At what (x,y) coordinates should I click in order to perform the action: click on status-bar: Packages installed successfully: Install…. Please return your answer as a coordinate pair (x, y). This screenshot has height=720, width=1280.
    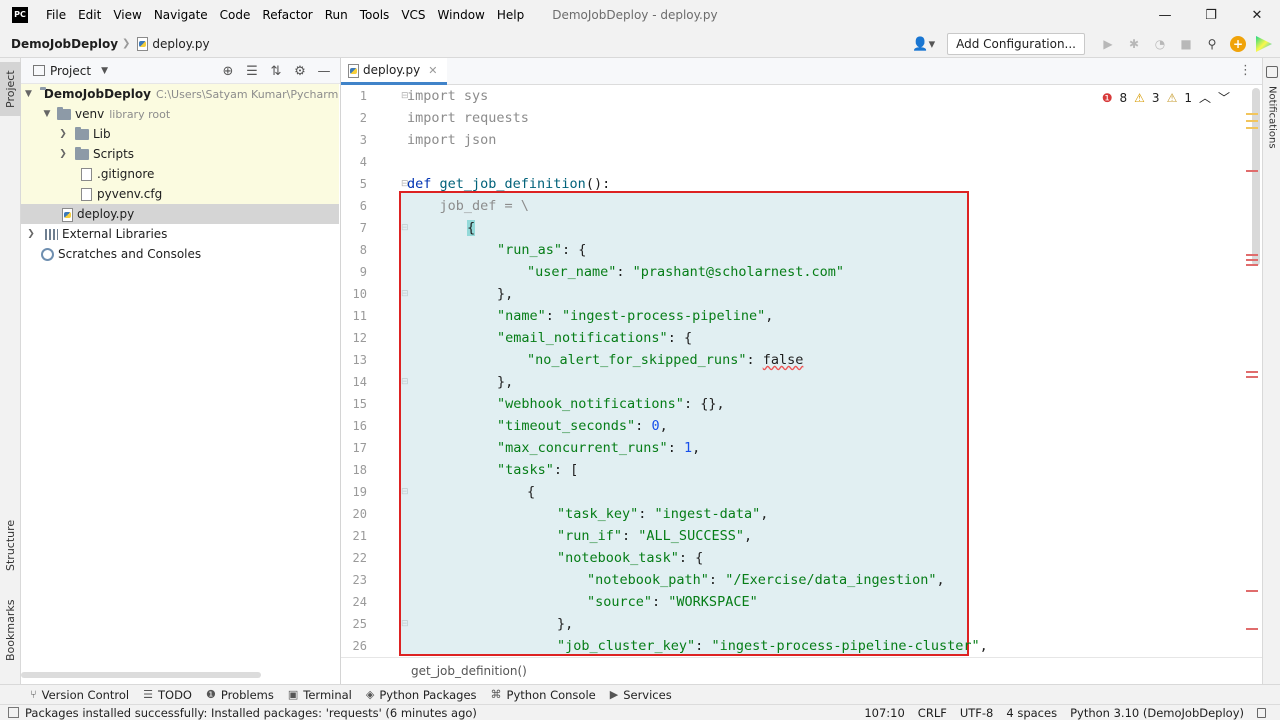
    Looking at the image, I should click on (640, 712).